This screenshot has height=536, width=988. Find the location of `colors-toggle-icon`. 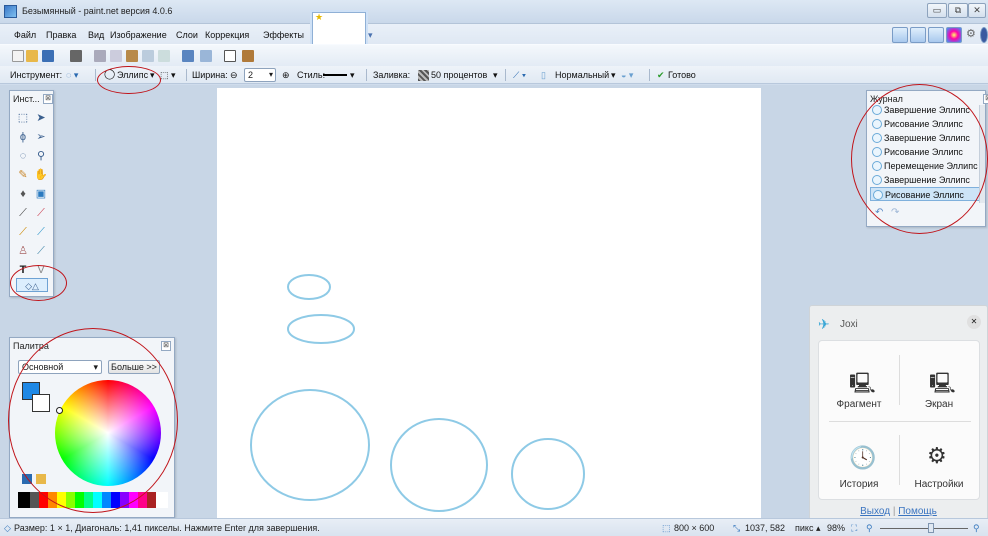

colors-toggle-icon is located at coordinates (954, 35).